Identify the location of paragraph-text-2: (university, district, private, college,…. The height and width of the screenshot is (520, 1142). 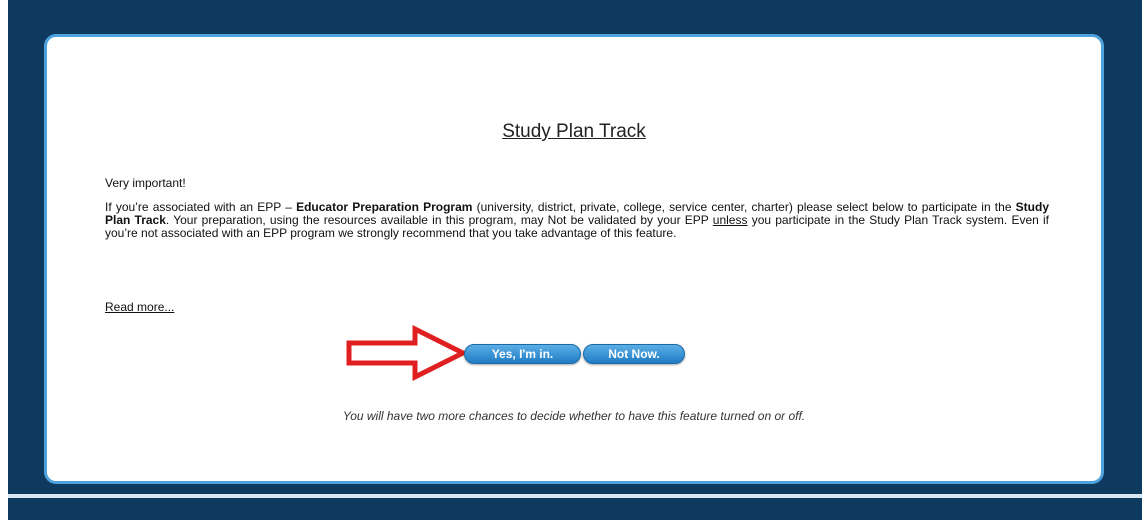
(744, 207).